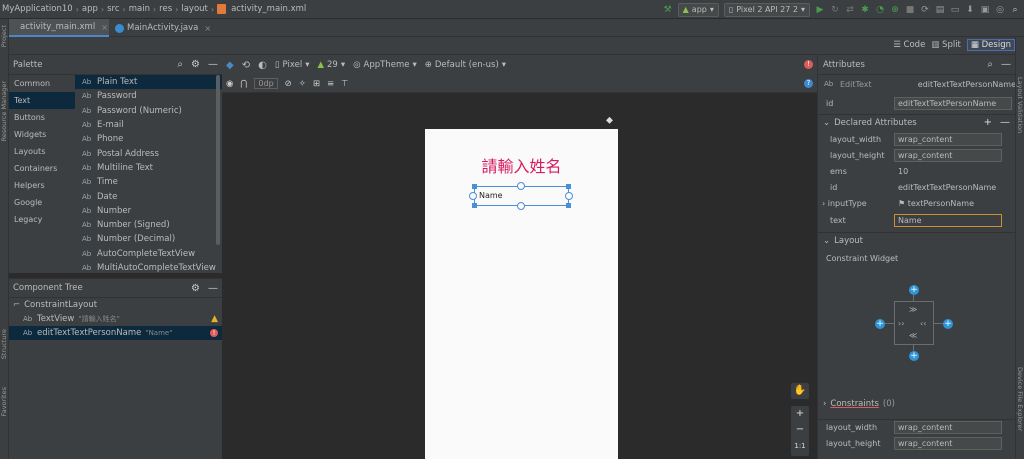  I want to click on pack-icon: ⊞, so click(316, 84).